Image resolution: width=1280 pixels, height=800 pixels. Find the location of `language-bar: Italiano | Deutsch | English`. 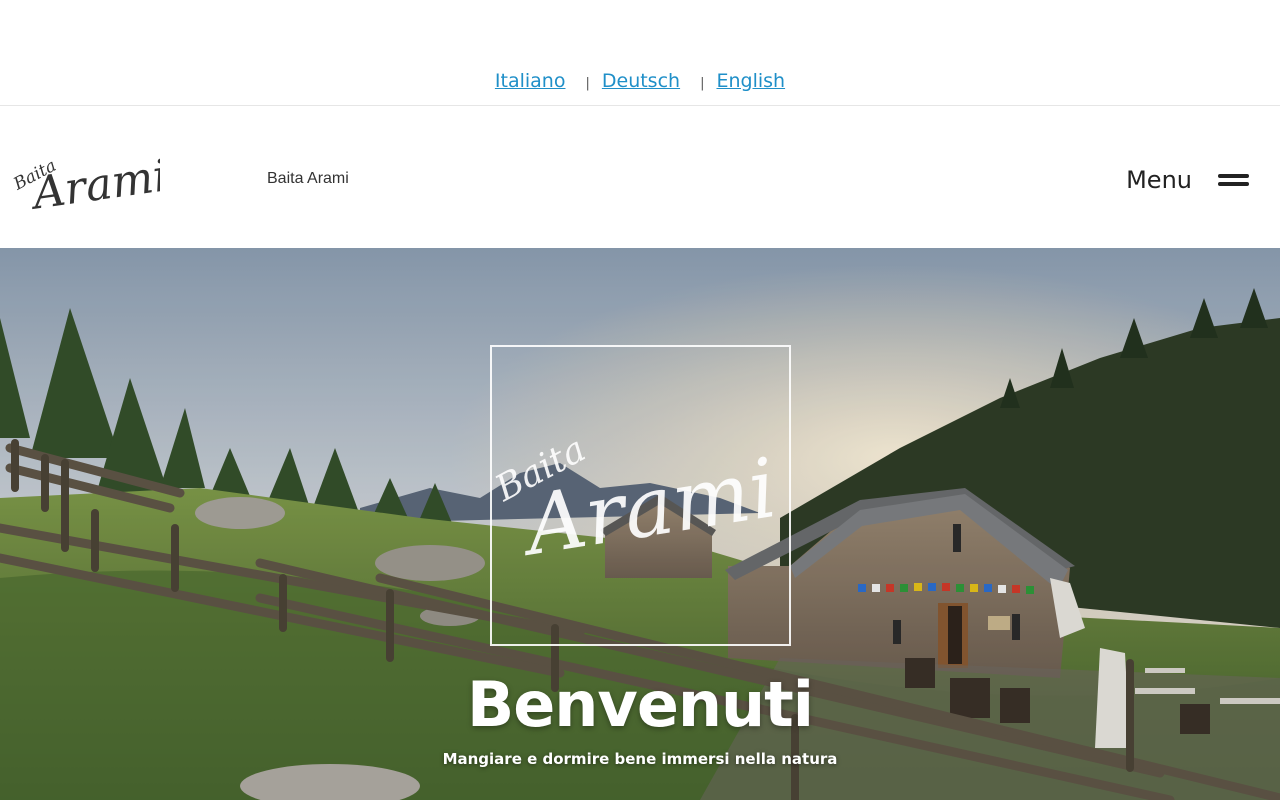

language-bar: Italiano | Deutsch | English is located at coordinates (640, 53).